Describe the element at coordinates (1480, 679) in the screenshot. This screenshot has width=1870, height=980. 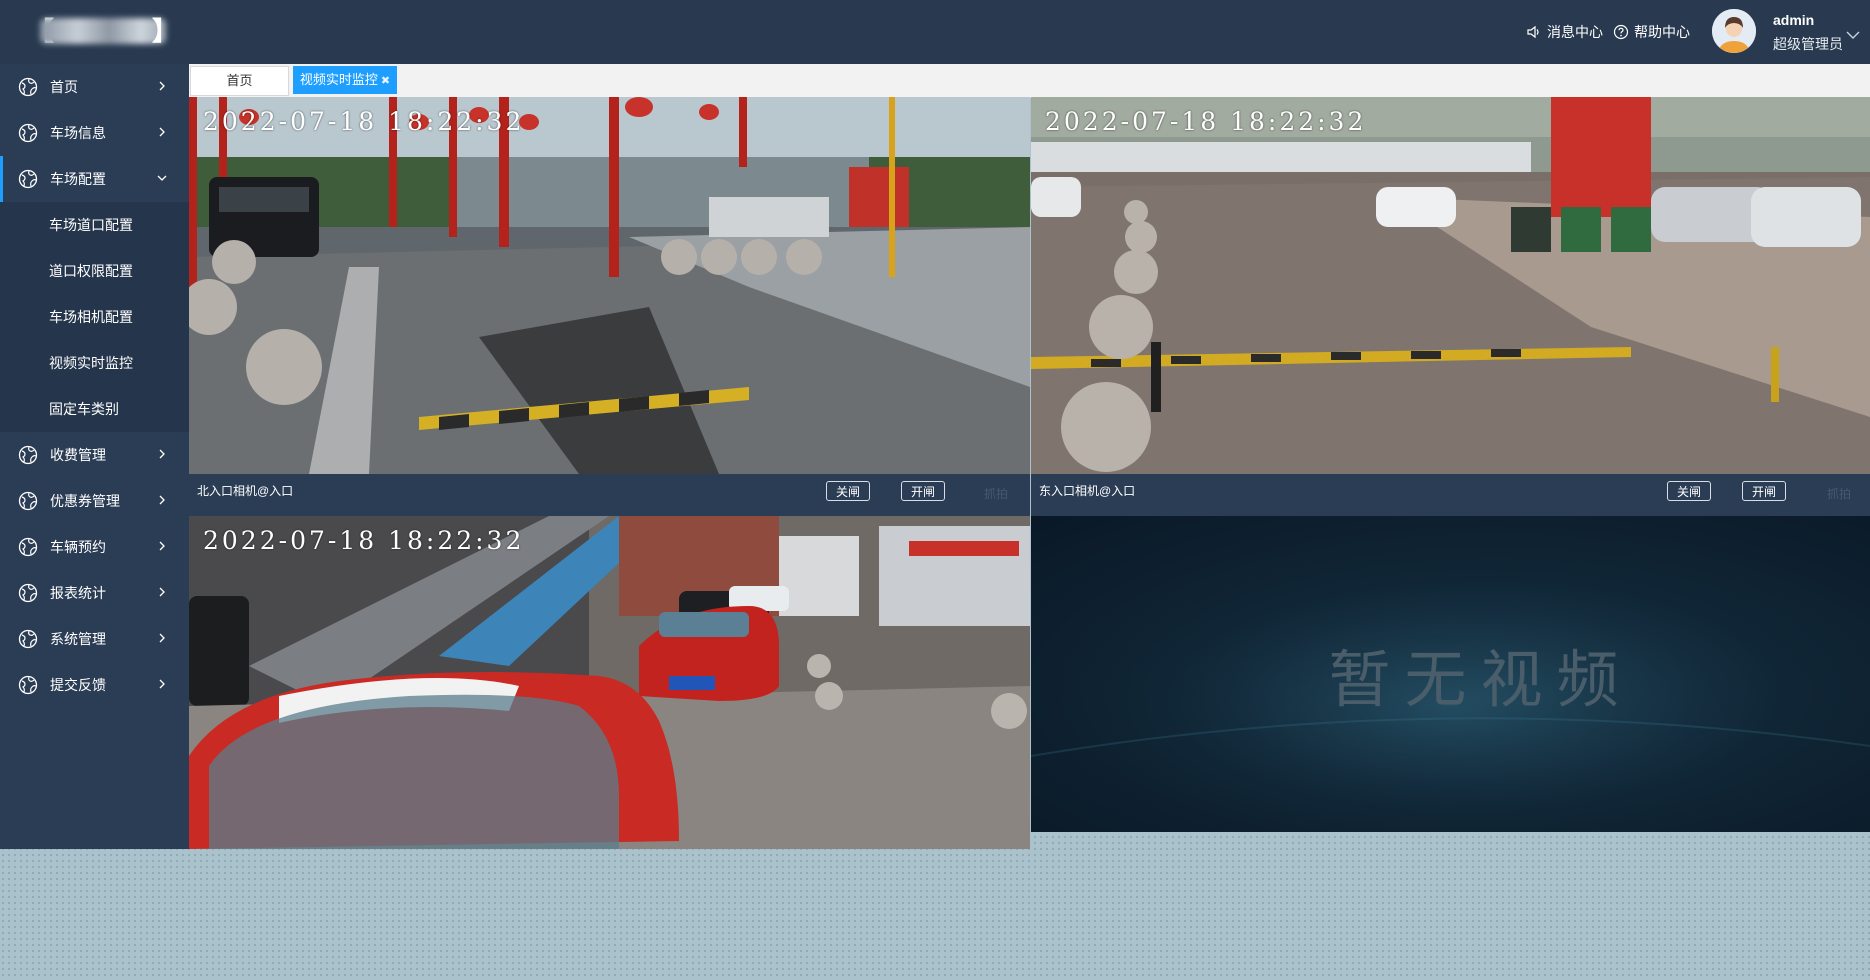
I see `no-video-text: 暂无视频` at that location.